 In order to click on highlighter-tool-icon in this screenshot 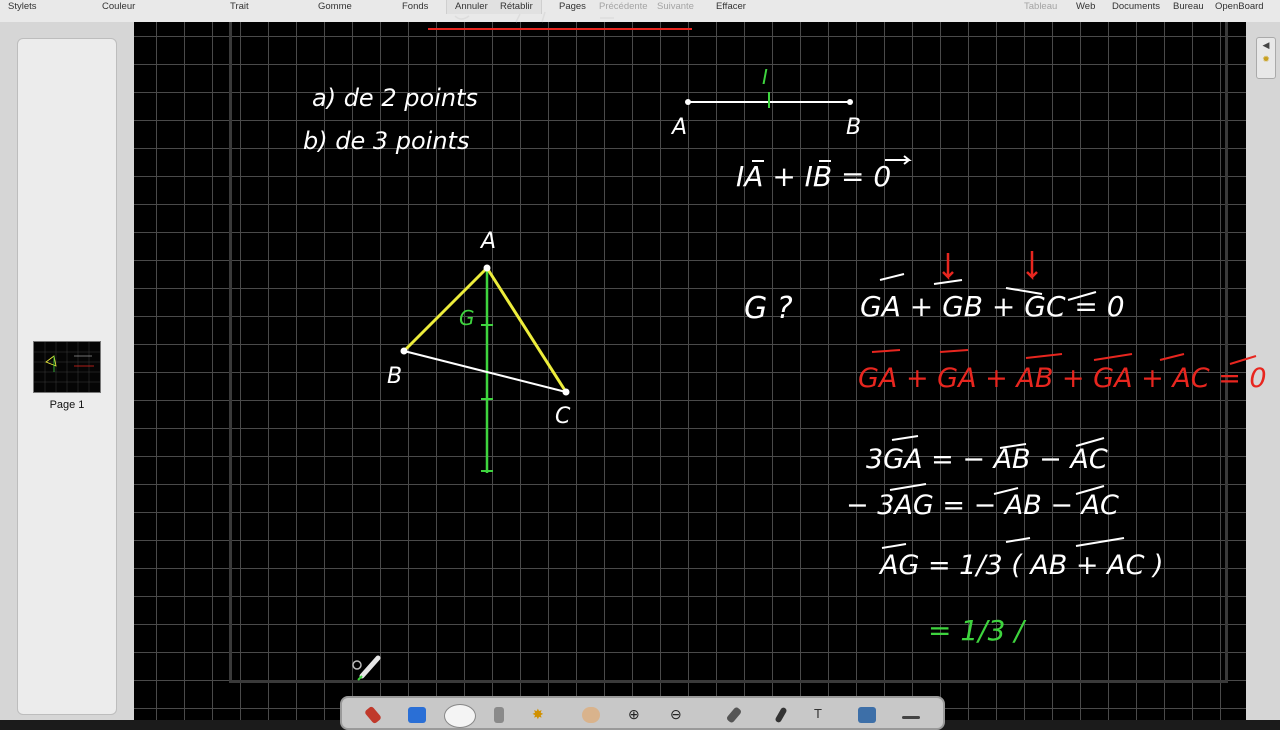, I will do `click(460, 716)`.